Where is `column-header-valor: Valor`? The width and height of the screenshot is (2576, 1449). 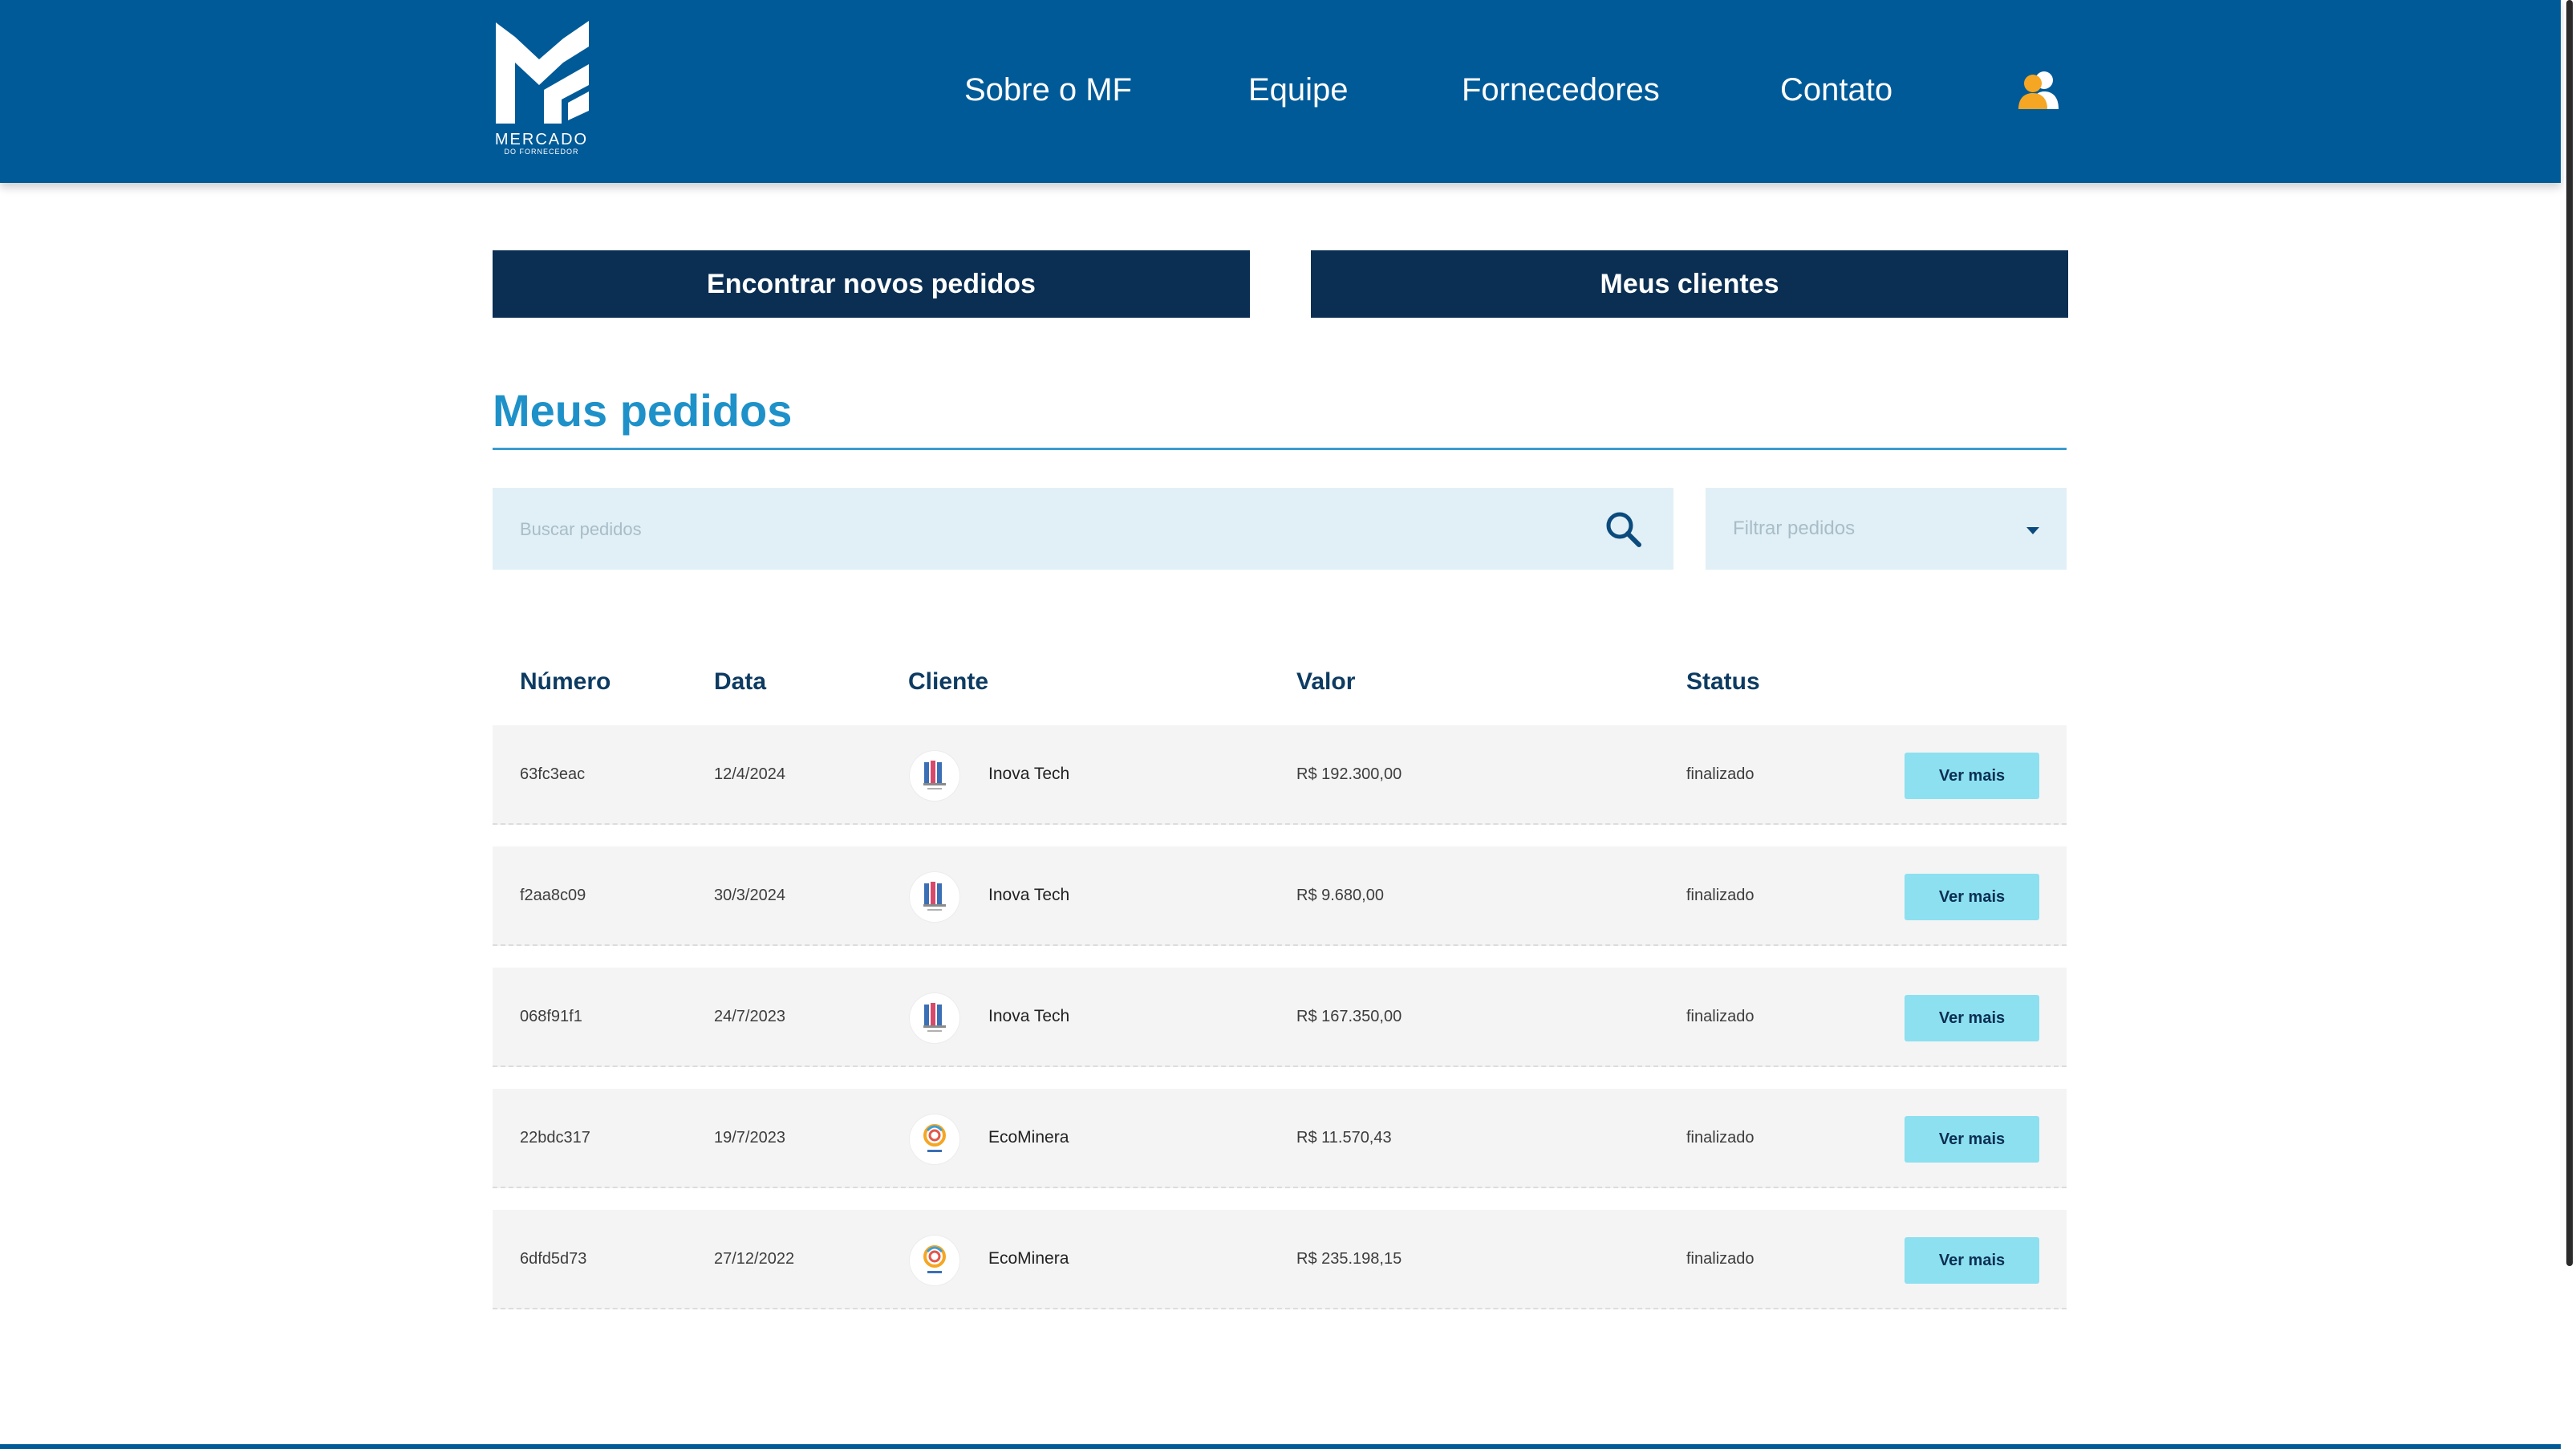 column-header-valor: Valor is located at coordinates (1326, 681).